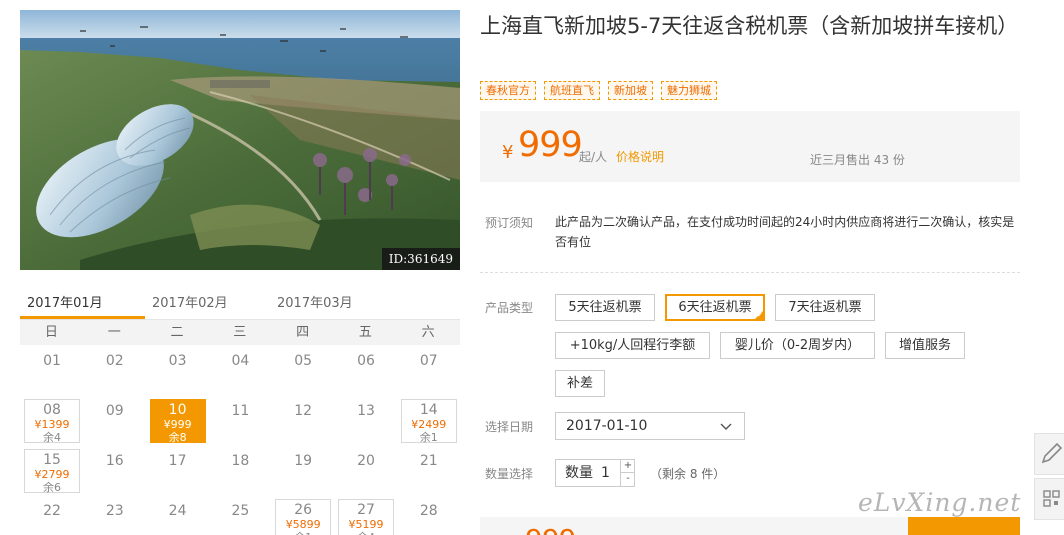 This screenshot has height=535, width=1064. I want to click on option-price-difference: 补差, so click(580, 383).